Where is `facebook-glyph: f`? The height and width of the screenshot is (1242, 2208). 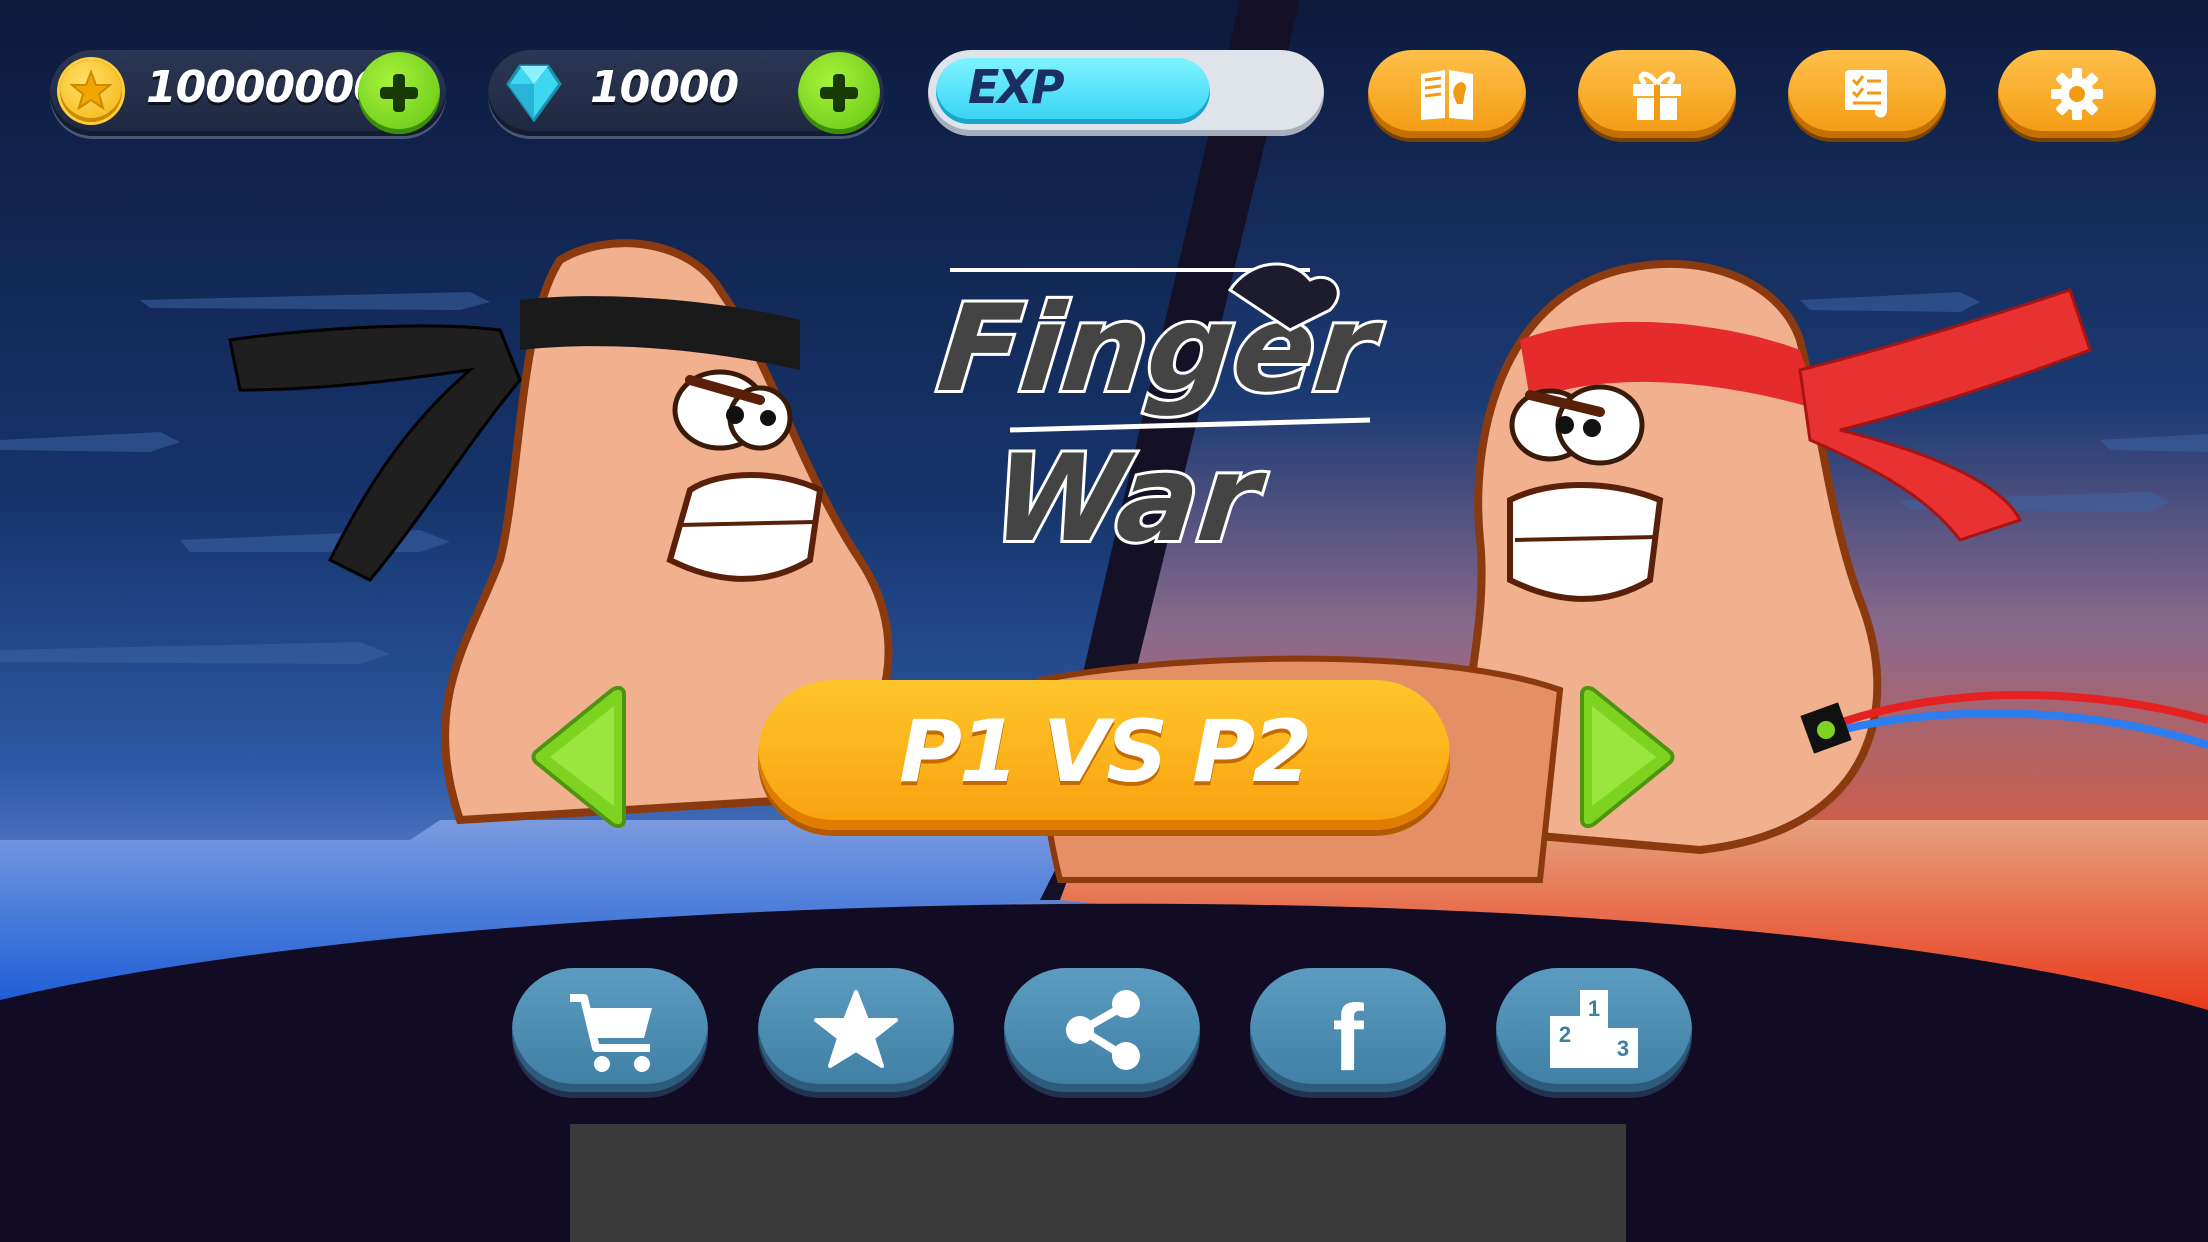
facebook-glyph: f is located at coordinates (1348, 1037).